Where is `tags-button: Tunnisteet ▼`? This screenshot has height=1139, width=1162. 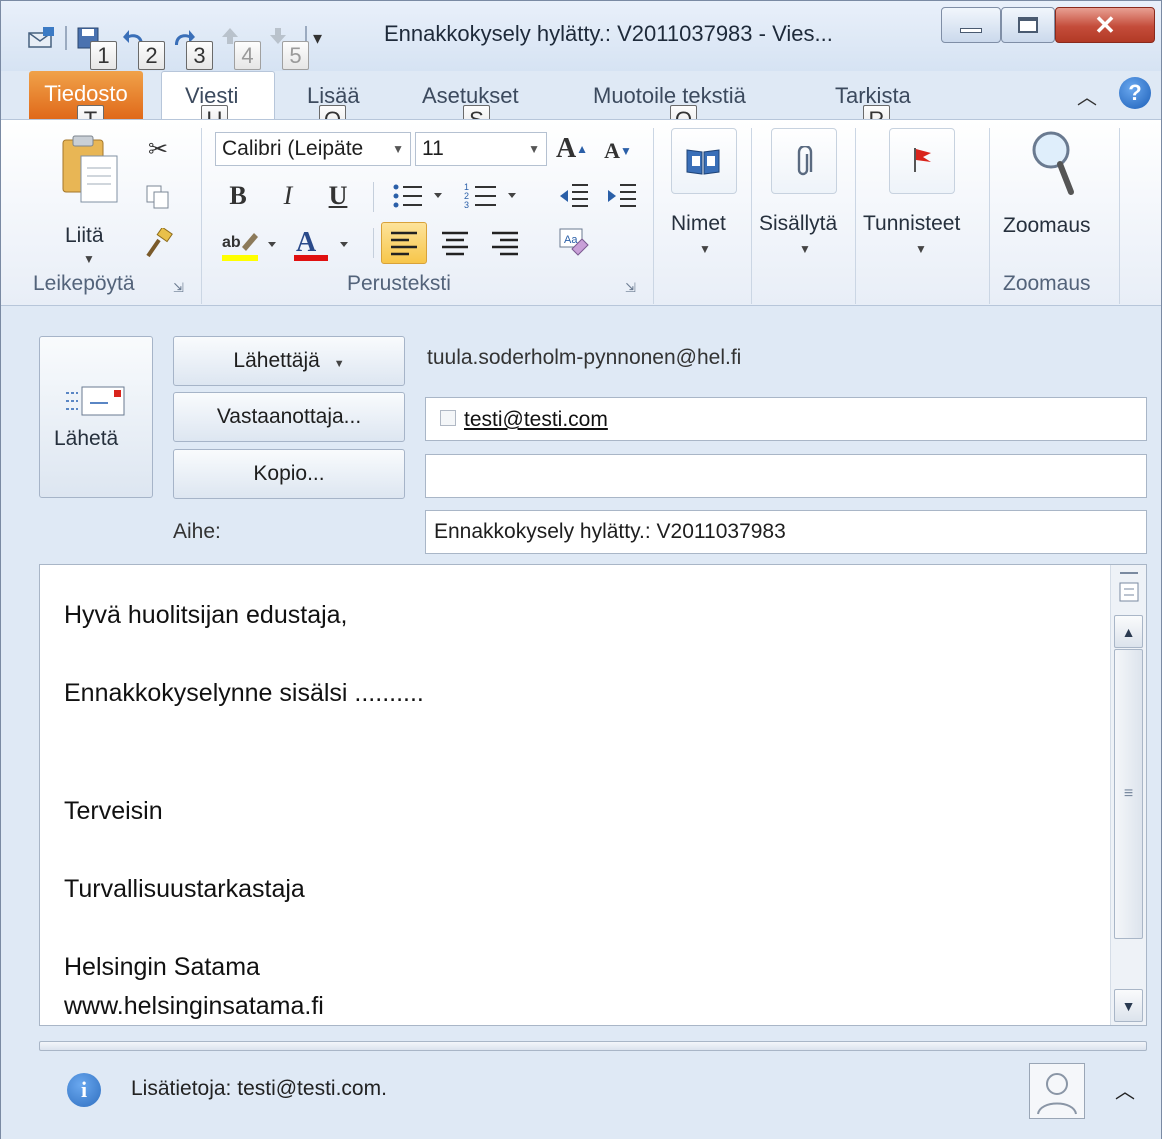 tags-button: Tunnisteet ▼ is located at coordinates (923, 198).